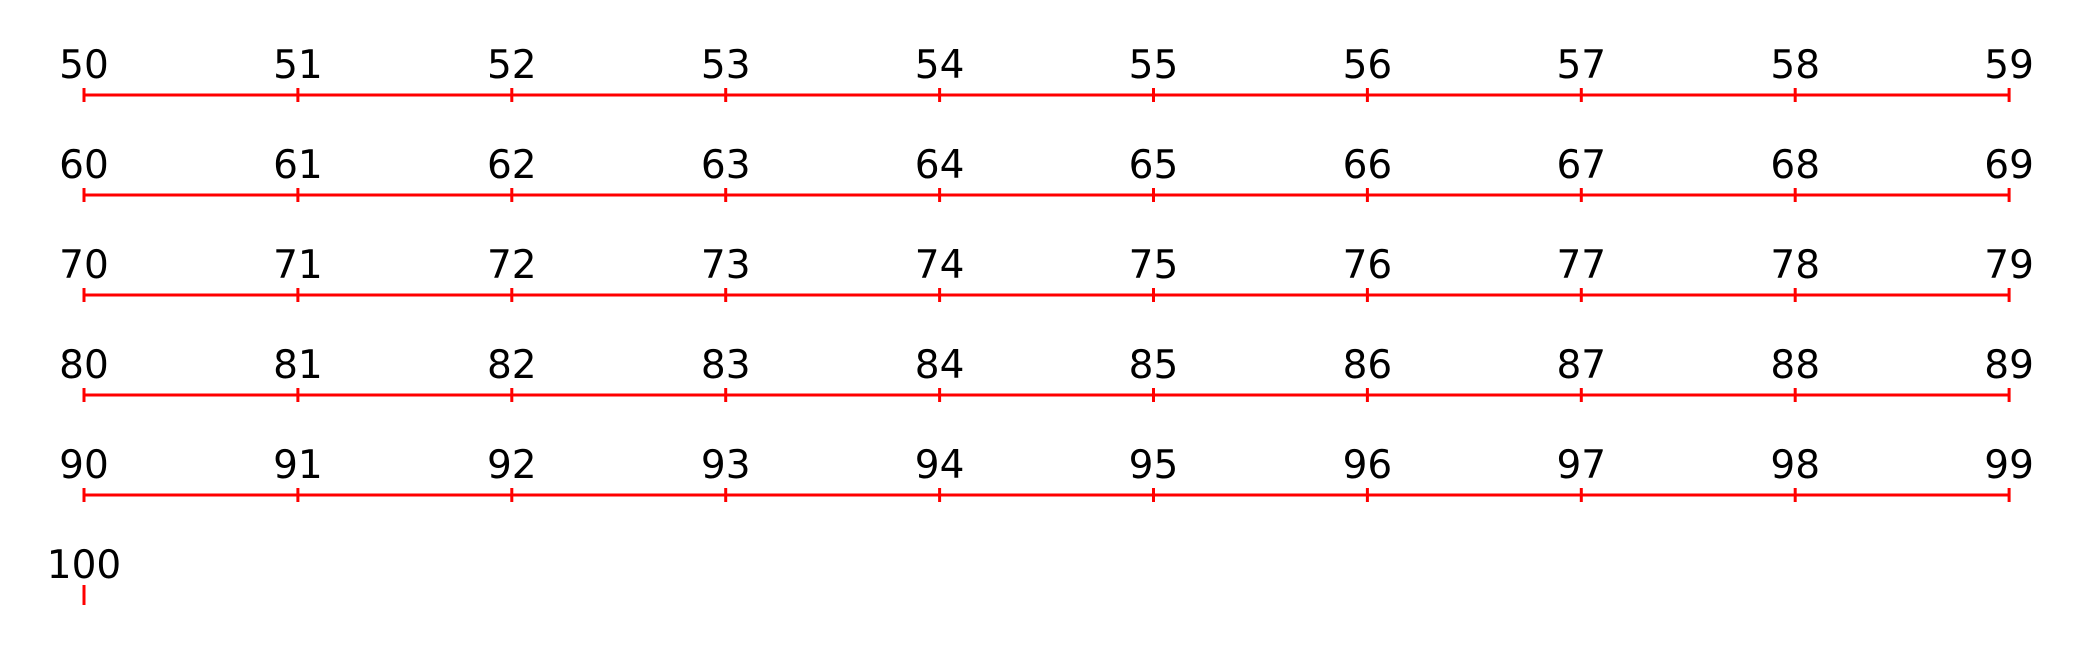  I want to click on tick-label: 60, so click(84, 165).